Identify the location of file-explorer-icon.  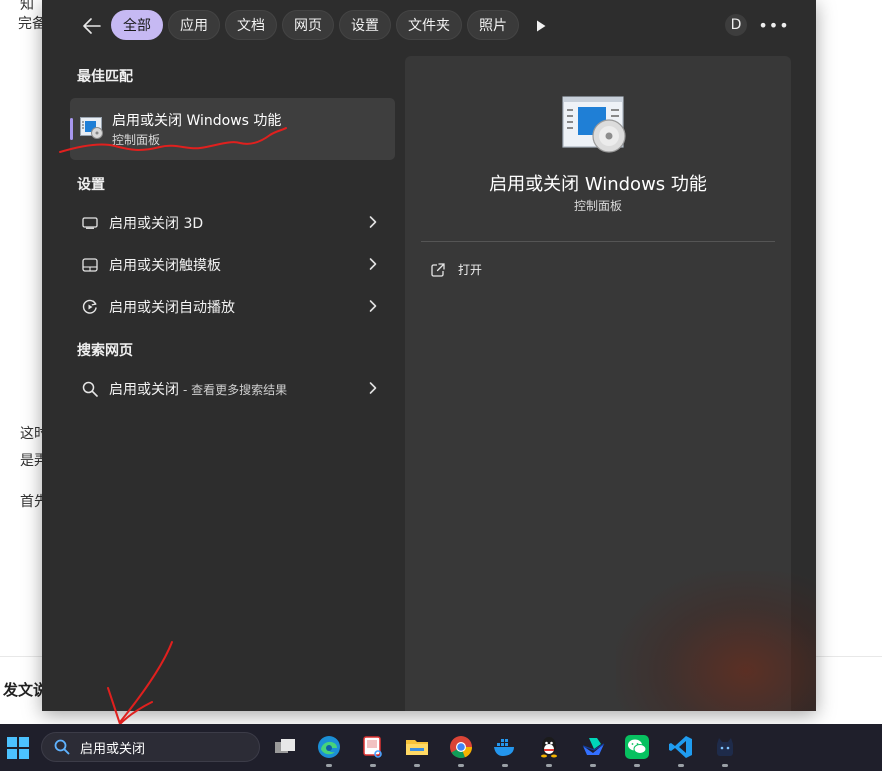
(417, 747).